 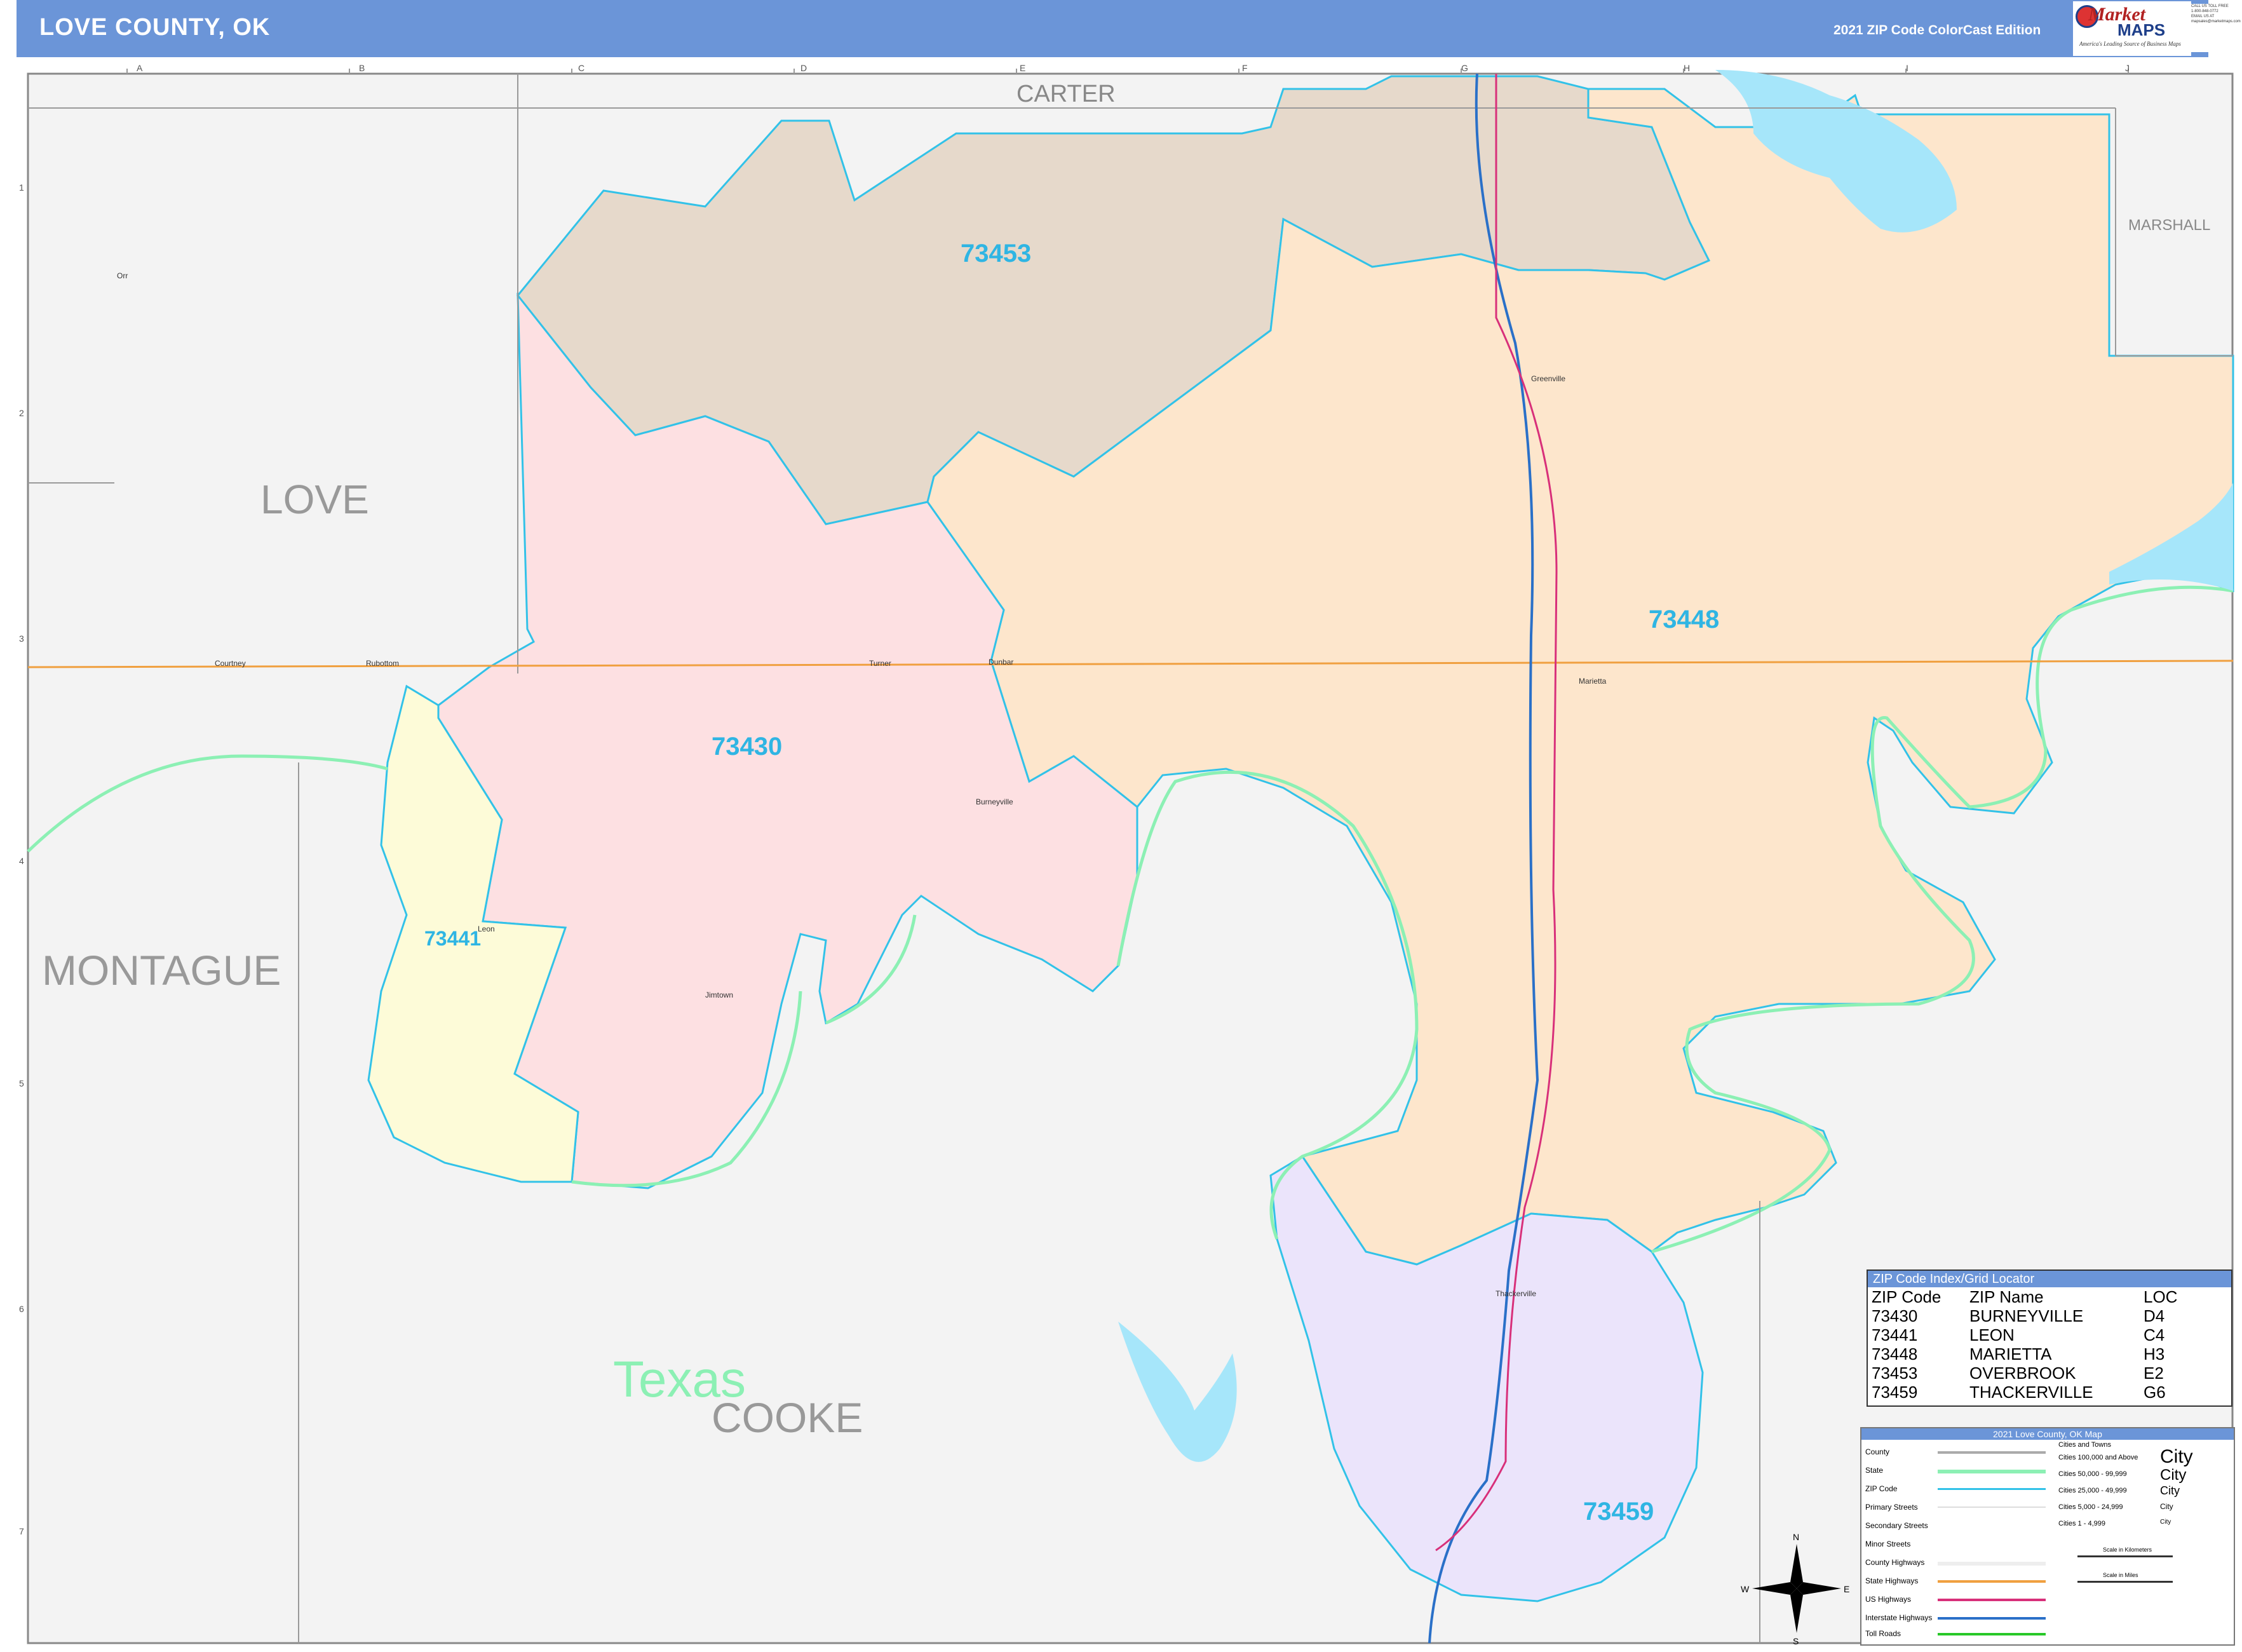 What do you see at coordinates (21, 1083) in the screenshot?
I see `grid-row-5: 5` at bounding box center [21, 1083].